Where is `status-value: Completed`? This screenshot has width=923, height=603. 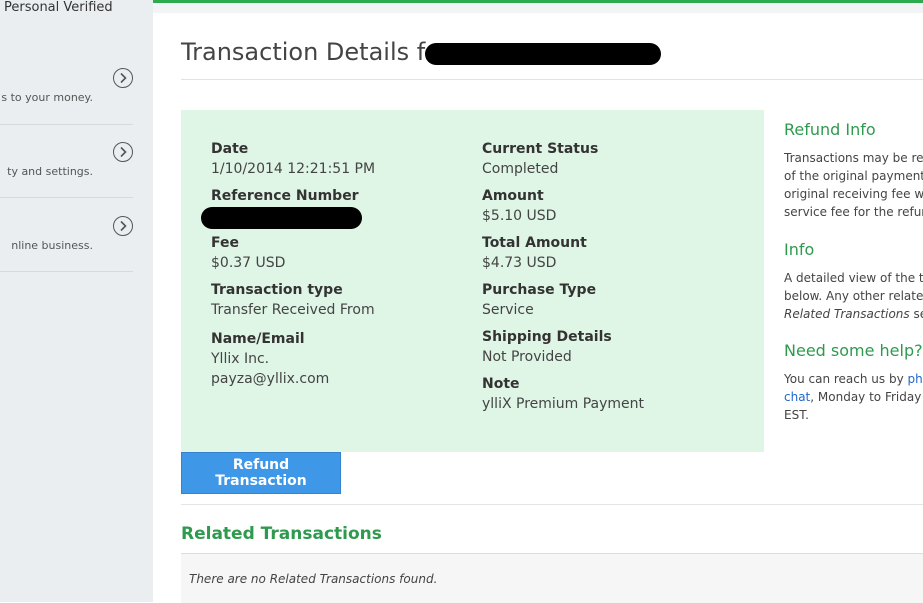
status-value: Completed is located at coordinates (540, 169).